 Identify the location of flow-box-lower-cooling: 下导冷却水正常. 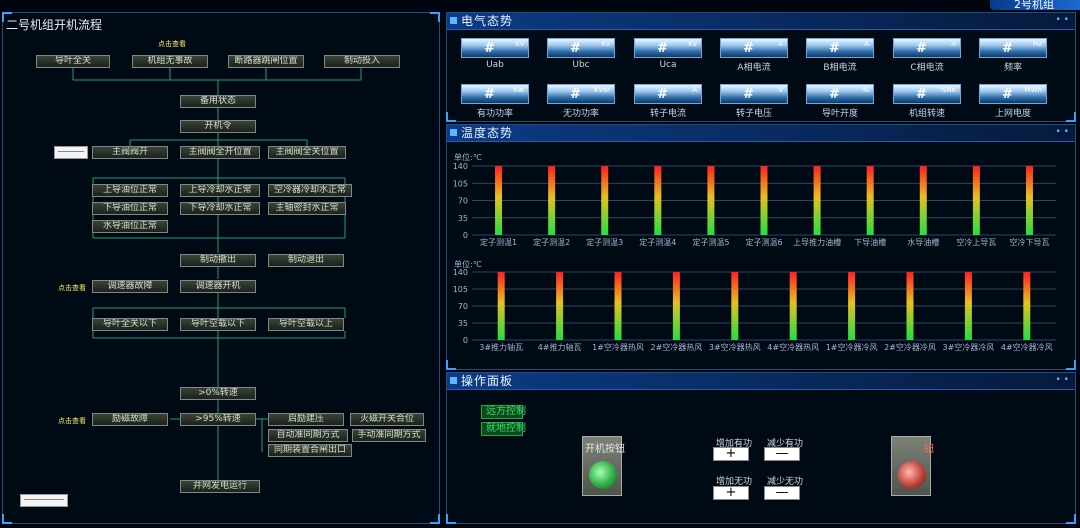
(220, 208).